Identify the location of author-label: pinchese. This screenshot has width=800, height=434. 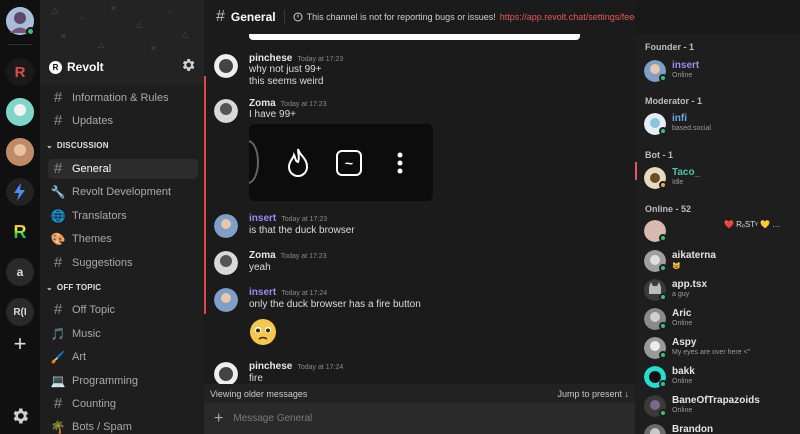
(271, 366).